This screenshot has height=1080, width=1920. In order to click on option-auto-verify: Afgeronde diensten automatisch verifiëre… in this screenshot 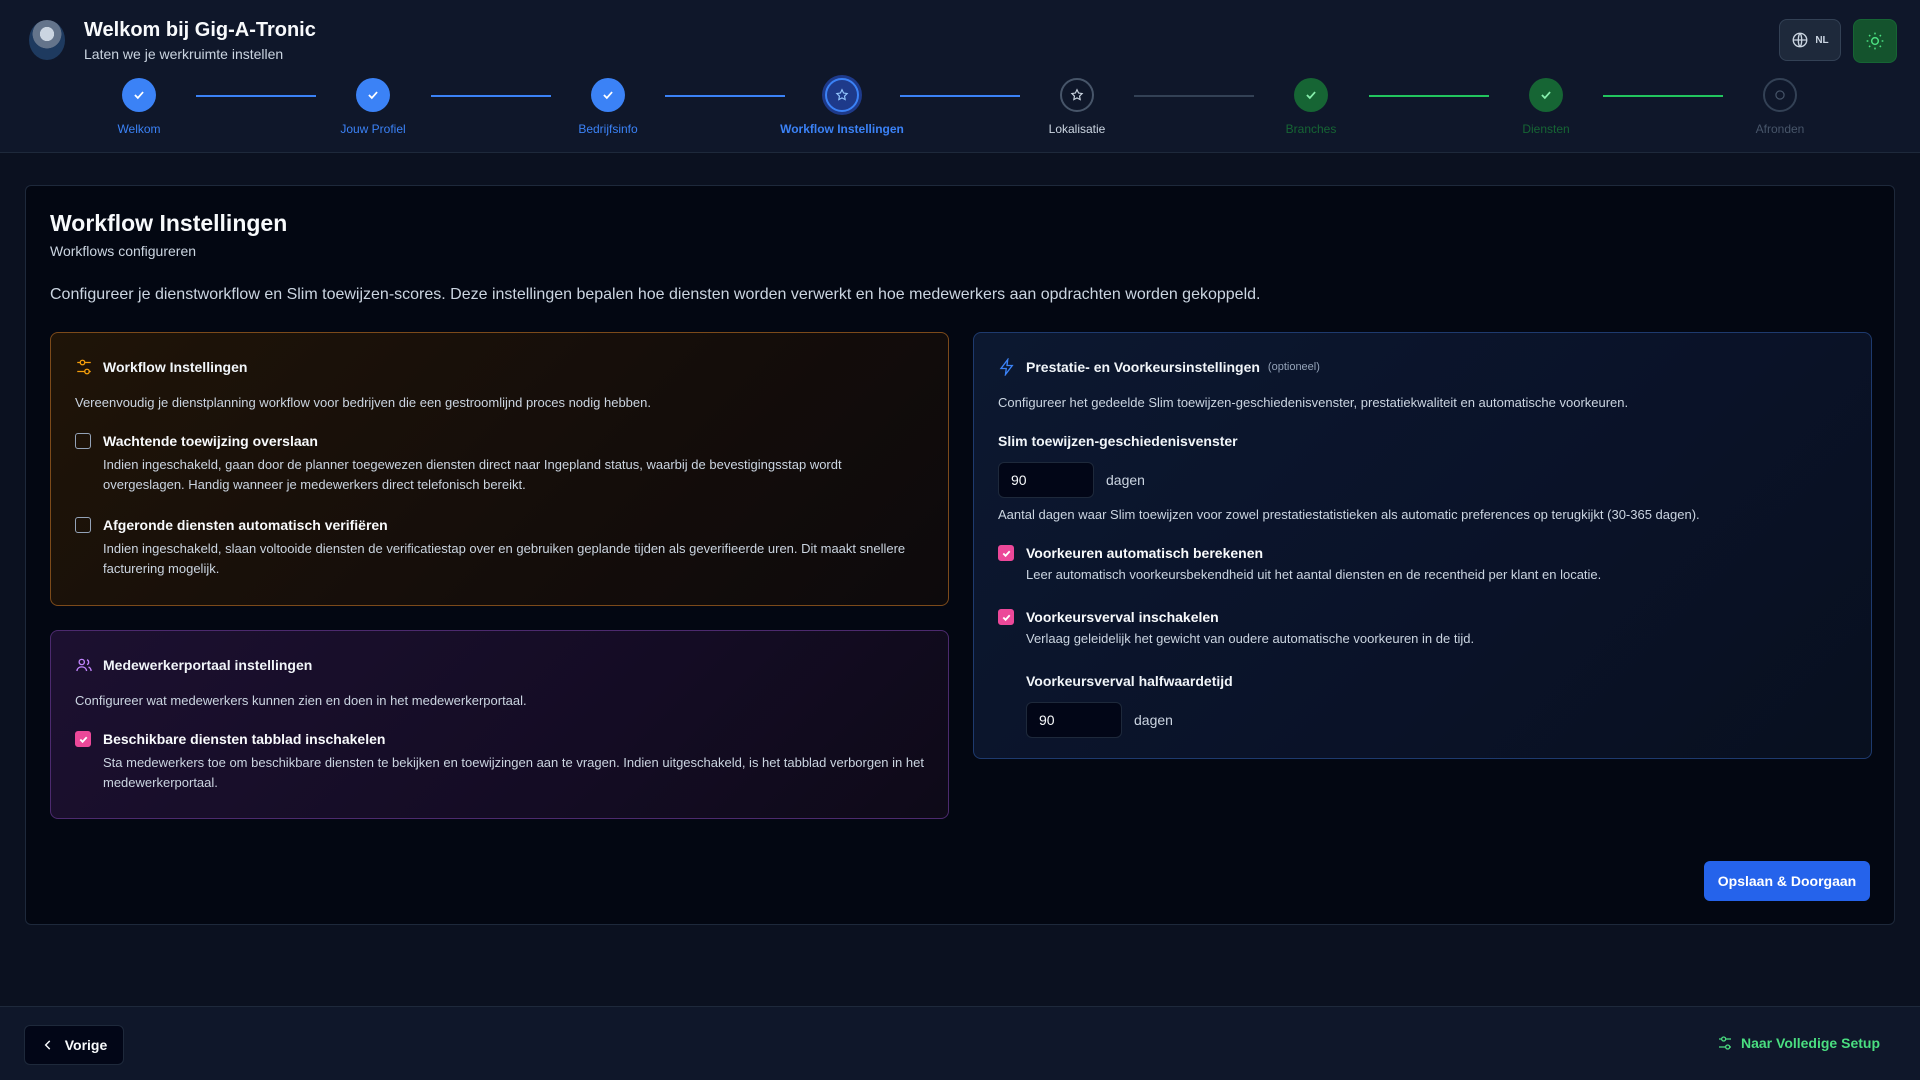, I will do `click(499, 547)`.